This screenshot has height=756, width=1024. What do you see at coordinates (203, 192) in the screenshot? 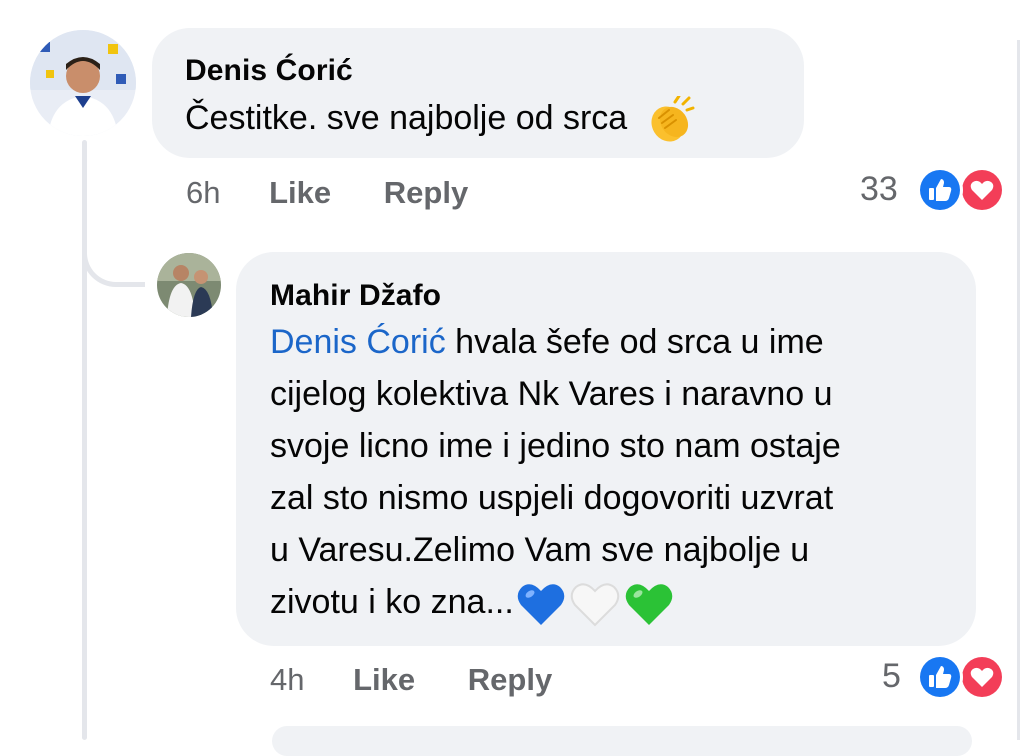
I see `comment-timestamp: 6h` at bounding box center [203, 192].